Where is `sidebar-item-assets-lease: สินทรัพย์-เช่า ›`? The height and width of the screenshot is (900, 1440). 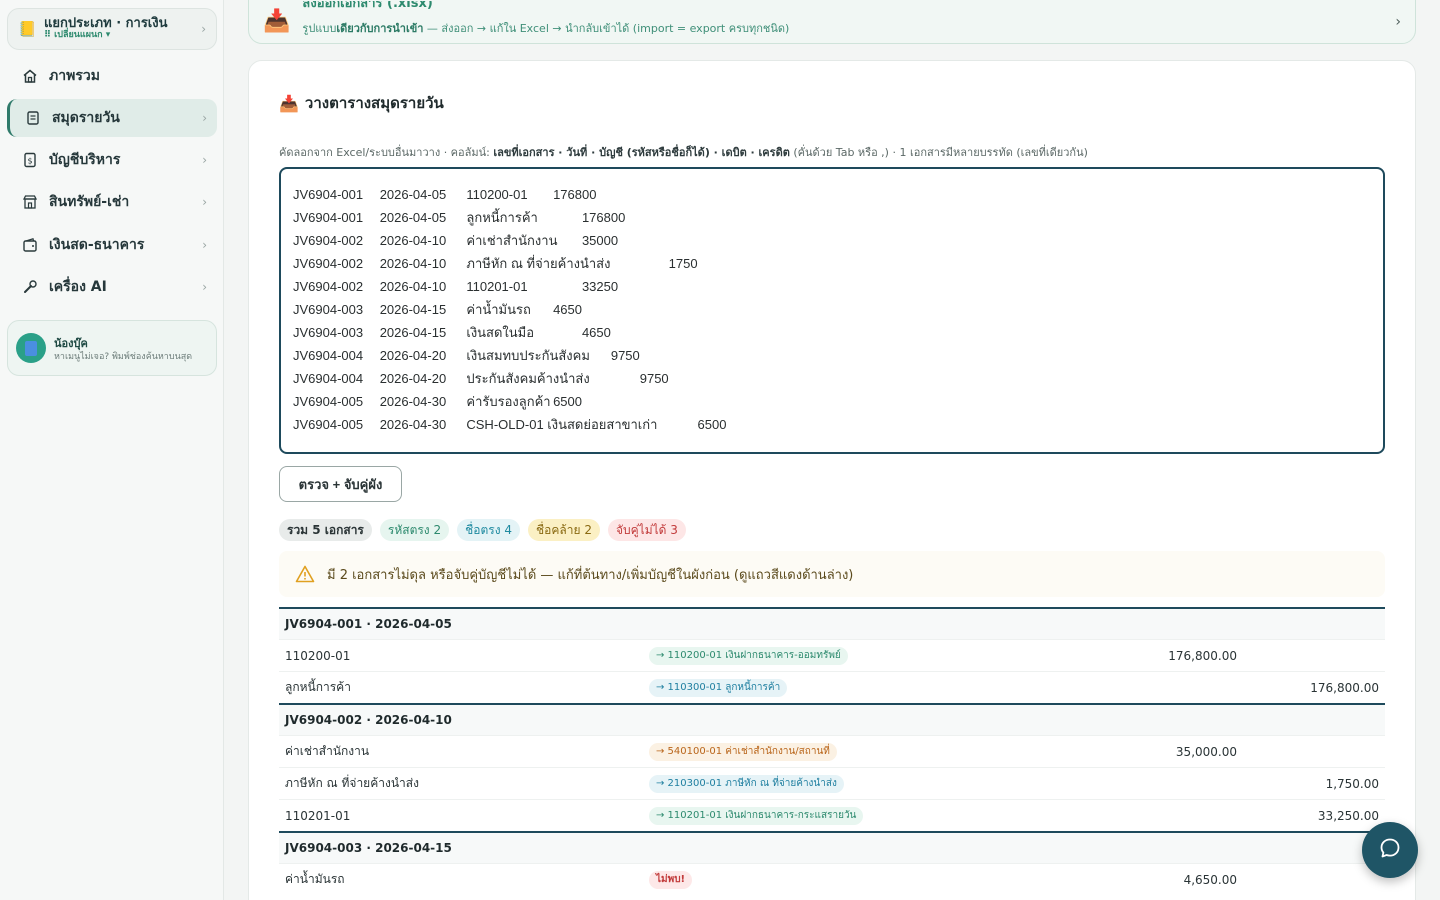
sidebar-item-assets-lease: สินทรัพย์-เช่า › is located at coordinates (112, 202).